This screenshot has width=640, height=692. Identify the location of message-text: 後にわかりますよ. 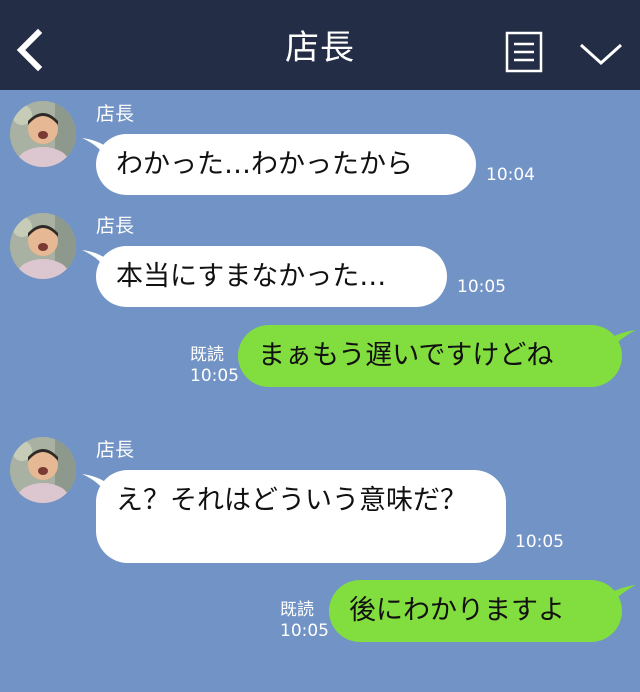
(457, 610).